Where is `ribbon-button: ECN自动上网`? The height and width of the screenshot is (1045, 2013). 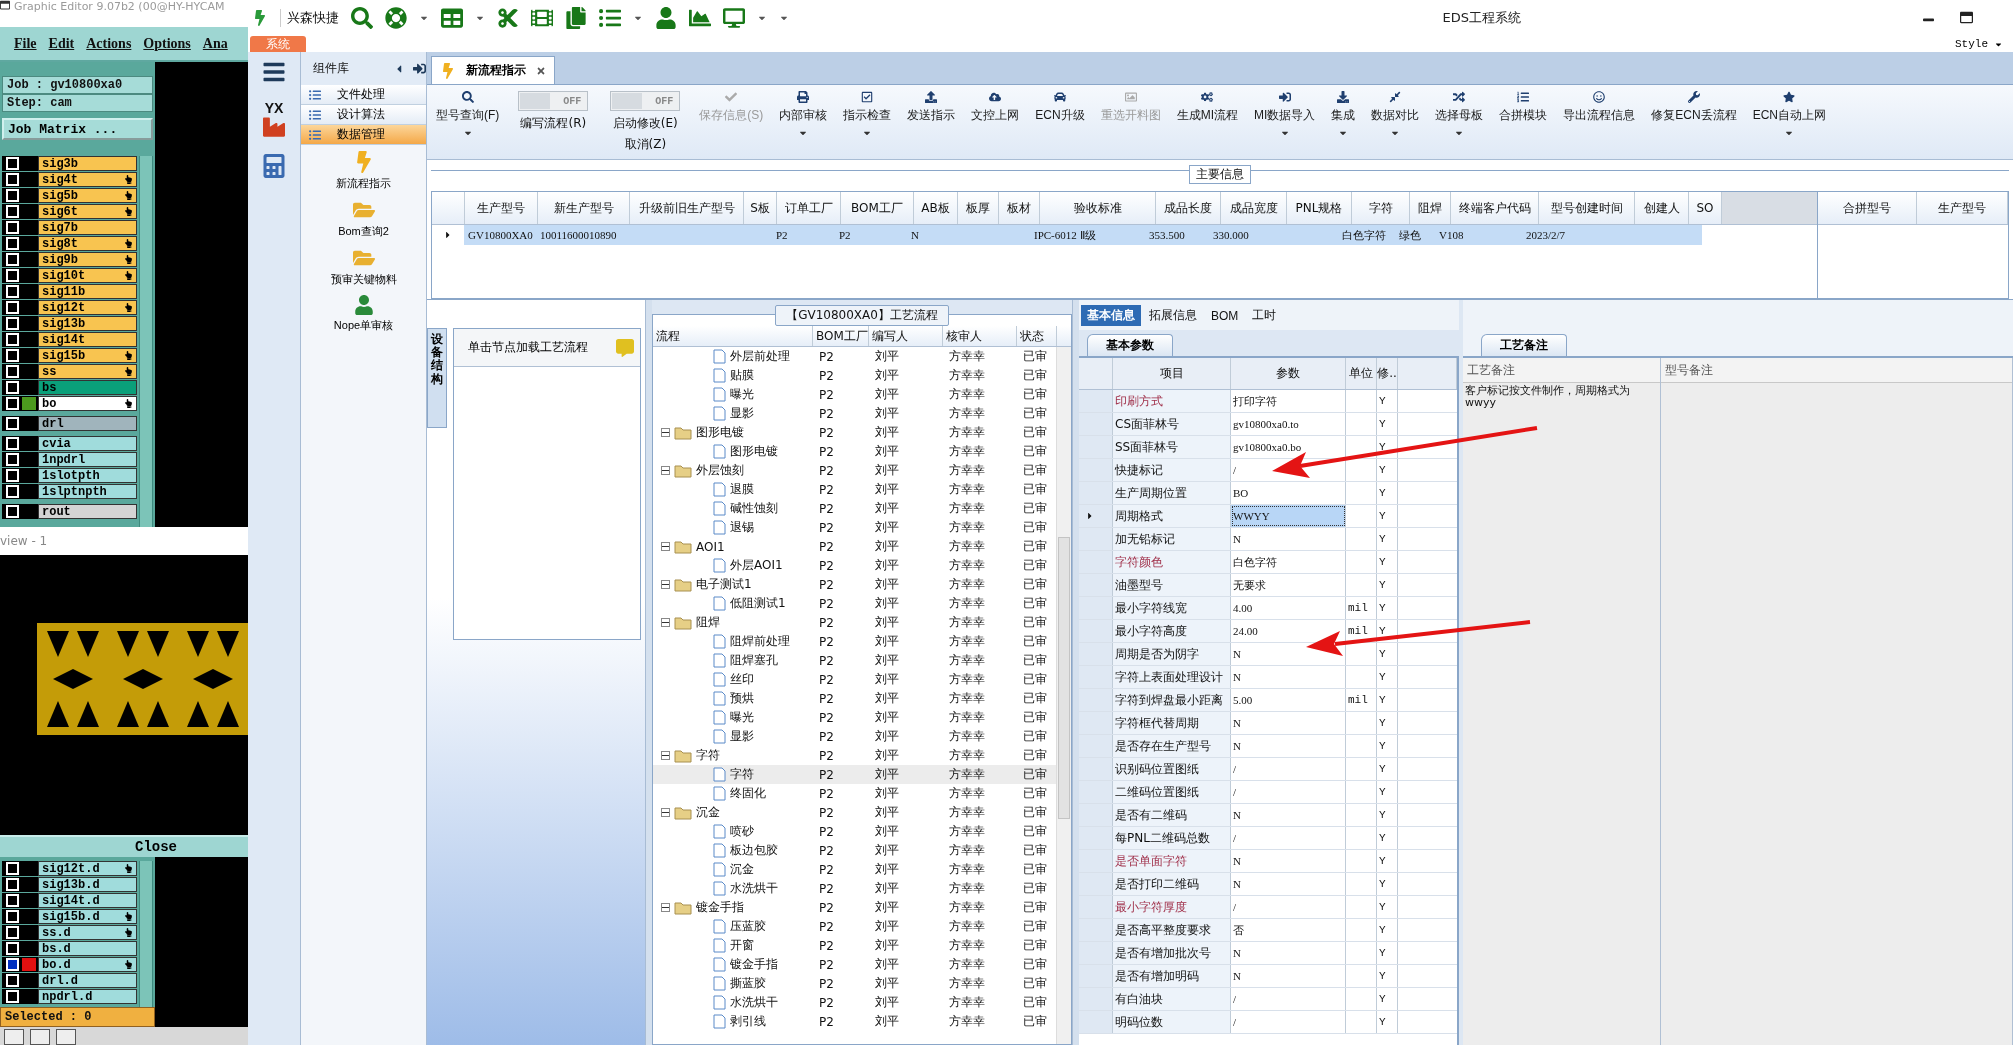 ribbon-button: ECN自动上网 is located at coordinates (1789, 114).